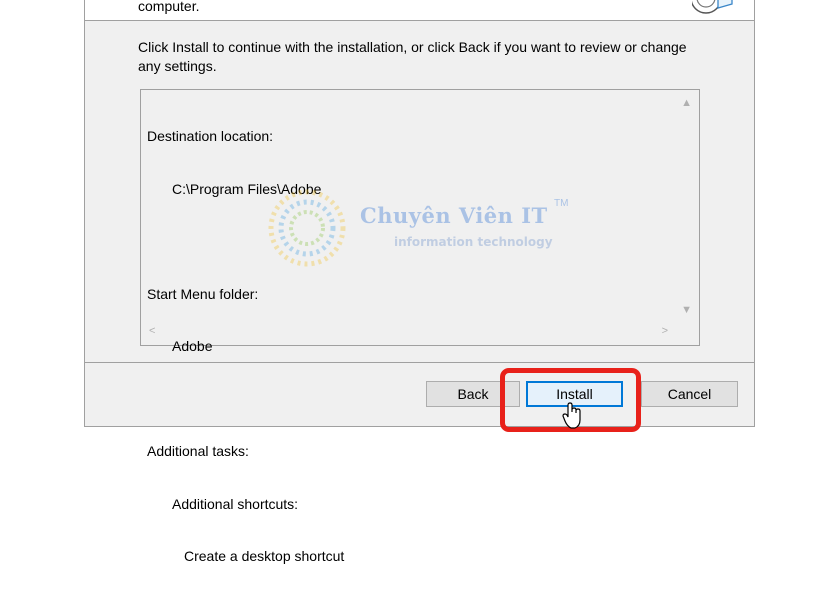 The width and height of the screenshot is (820, 601). Describe the element at coordinates (665, 331) in the screenshot. I see `scroll-right-icon: >` at that location.